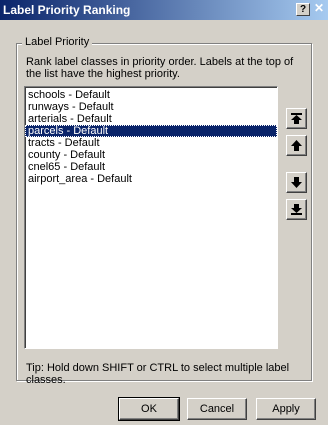  What do you see at coordinates (164, 10) in the screenshot?
I see `title-bar: Label Priority Ranking ? ✕` at bounding box center [164, 10].